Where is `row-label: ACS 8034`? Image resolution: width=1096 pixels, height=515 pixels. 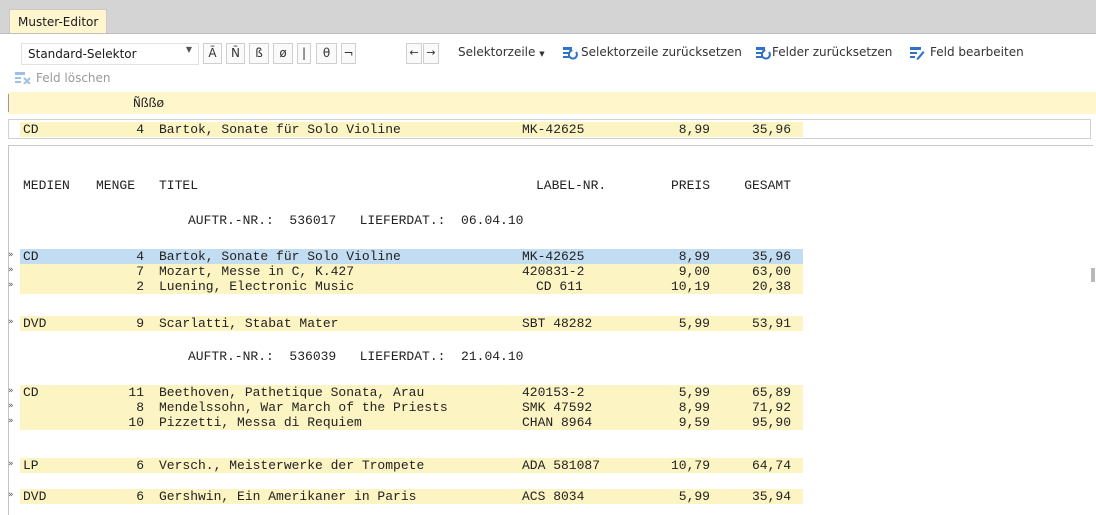 row-label: ACS 8034 is located at coordinates (553, 496).